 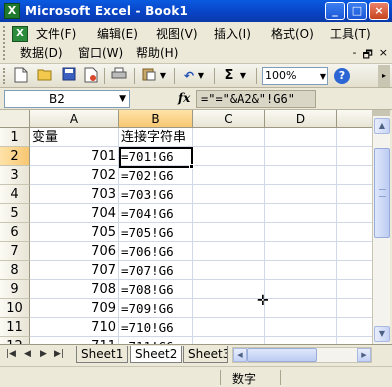 What do you see at coordinates (156, 213) in the screenshot?
I see `cell-b5: =704!G6` at bounding box center [156, 213].